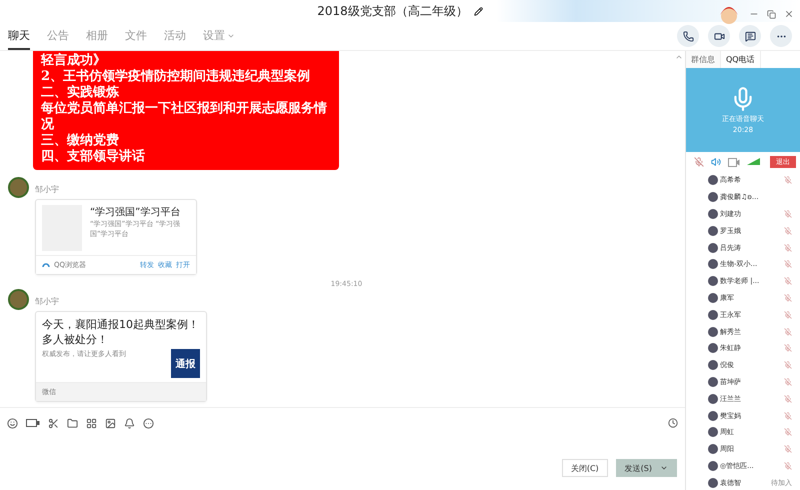 The image size is (800, 490). What do you see at coordinates (184, 117) in the screenshot?
I see `notice-text-line: 每位党员简单汇报一下社区报到和开展志愿服务情况` at bounding box center [184, 117].